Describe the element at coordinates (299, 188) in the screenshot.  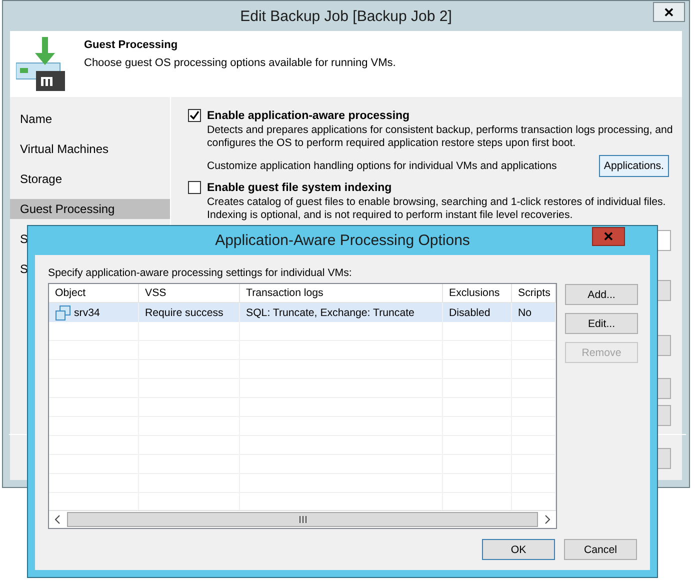
I see `option-label: Enable guest file system indexing` at that location.